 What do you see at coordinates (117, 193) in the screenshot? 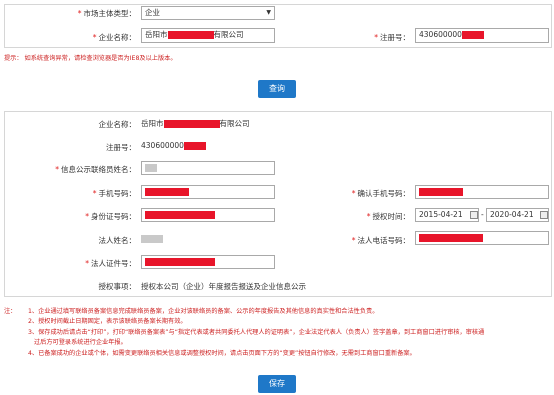
I see `phone-label-text: 手机号码：` at bounding box center [117, 193].